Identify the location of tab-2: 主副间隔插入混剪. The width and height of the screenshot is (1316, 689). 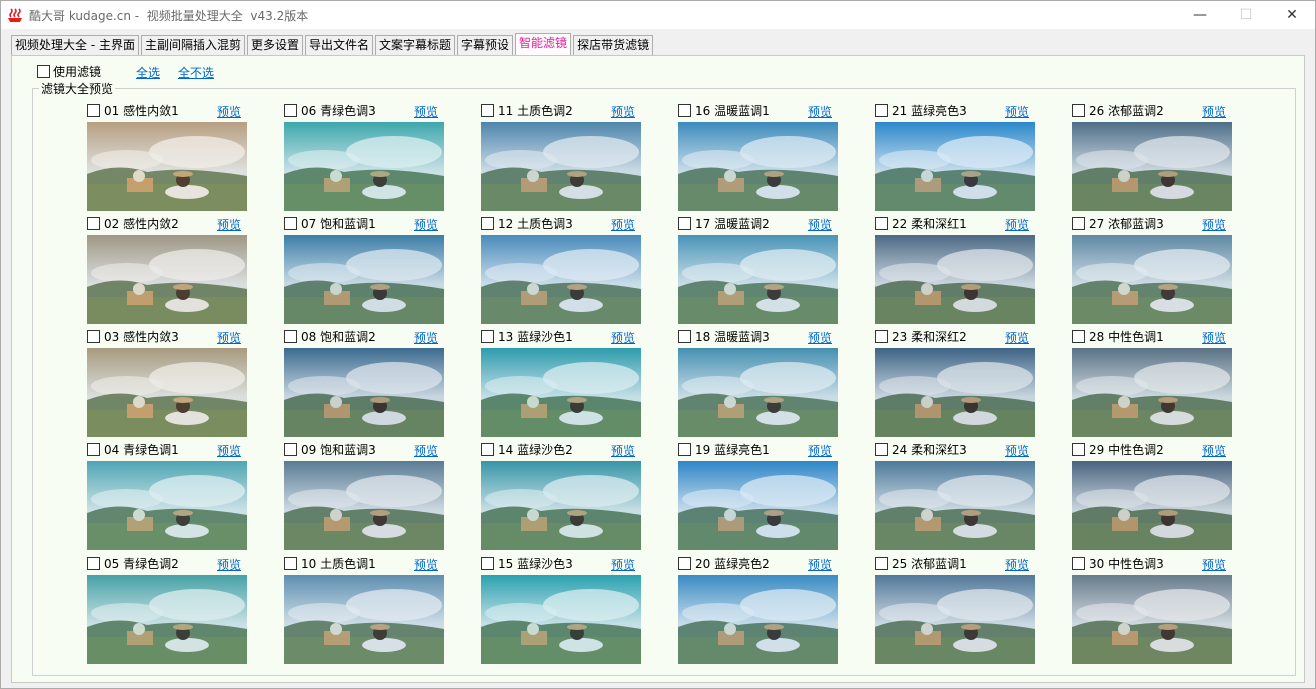
(192, 45).